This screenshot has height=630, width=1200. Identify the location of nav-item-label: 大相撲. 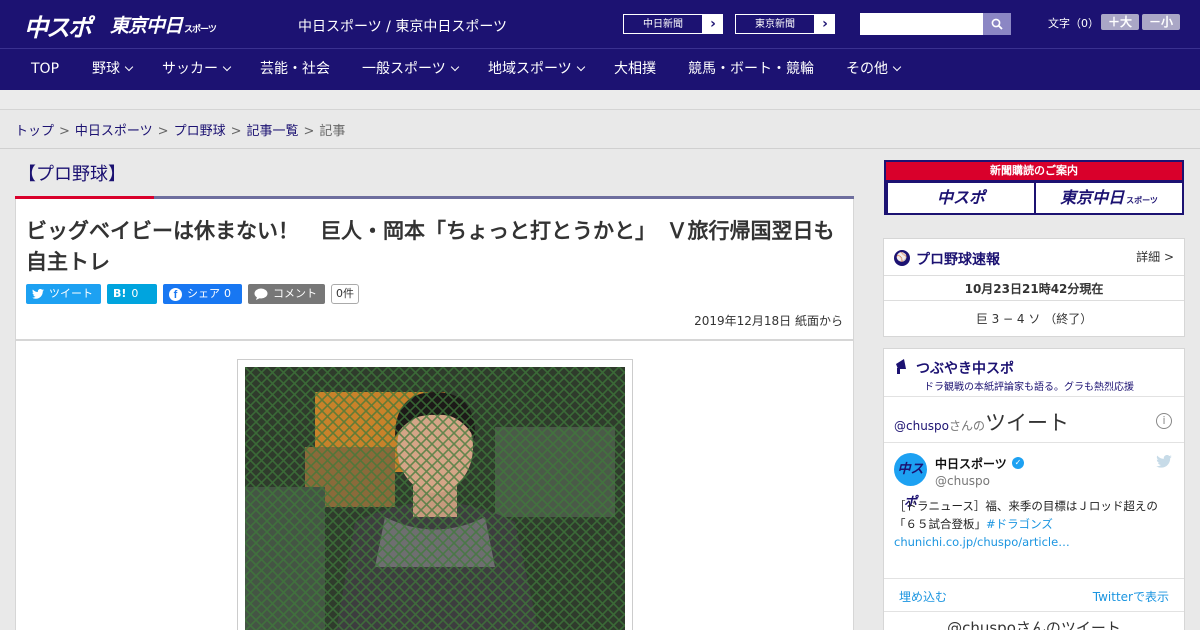
(635, 69).